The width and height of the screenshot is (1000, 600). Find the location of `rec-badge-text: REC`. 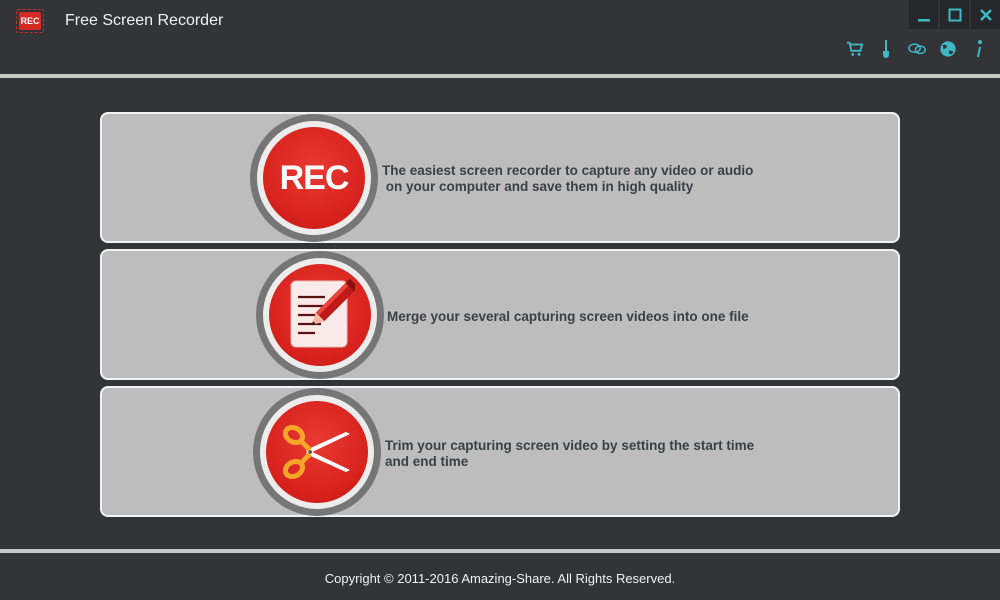

rec-badge-text: REC is located at coordinates (314, 177).